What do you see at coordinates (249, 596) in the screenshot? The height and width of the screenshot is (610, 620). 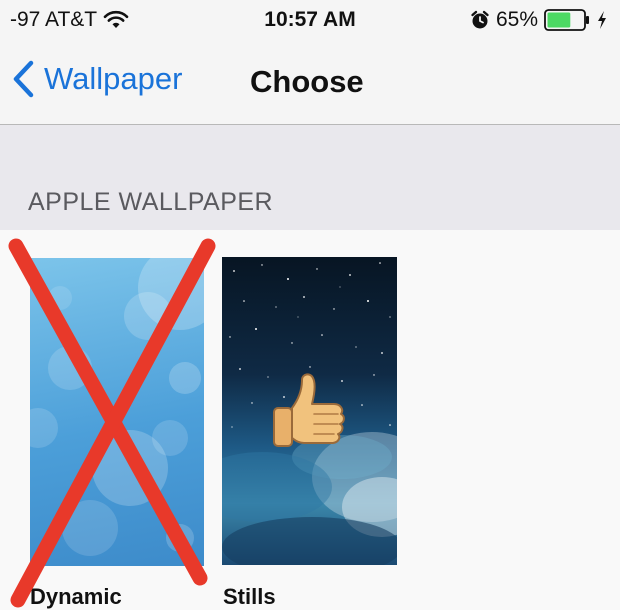 I see `wallpaper-label-stills: Stills` at bounding box center [249, 596].